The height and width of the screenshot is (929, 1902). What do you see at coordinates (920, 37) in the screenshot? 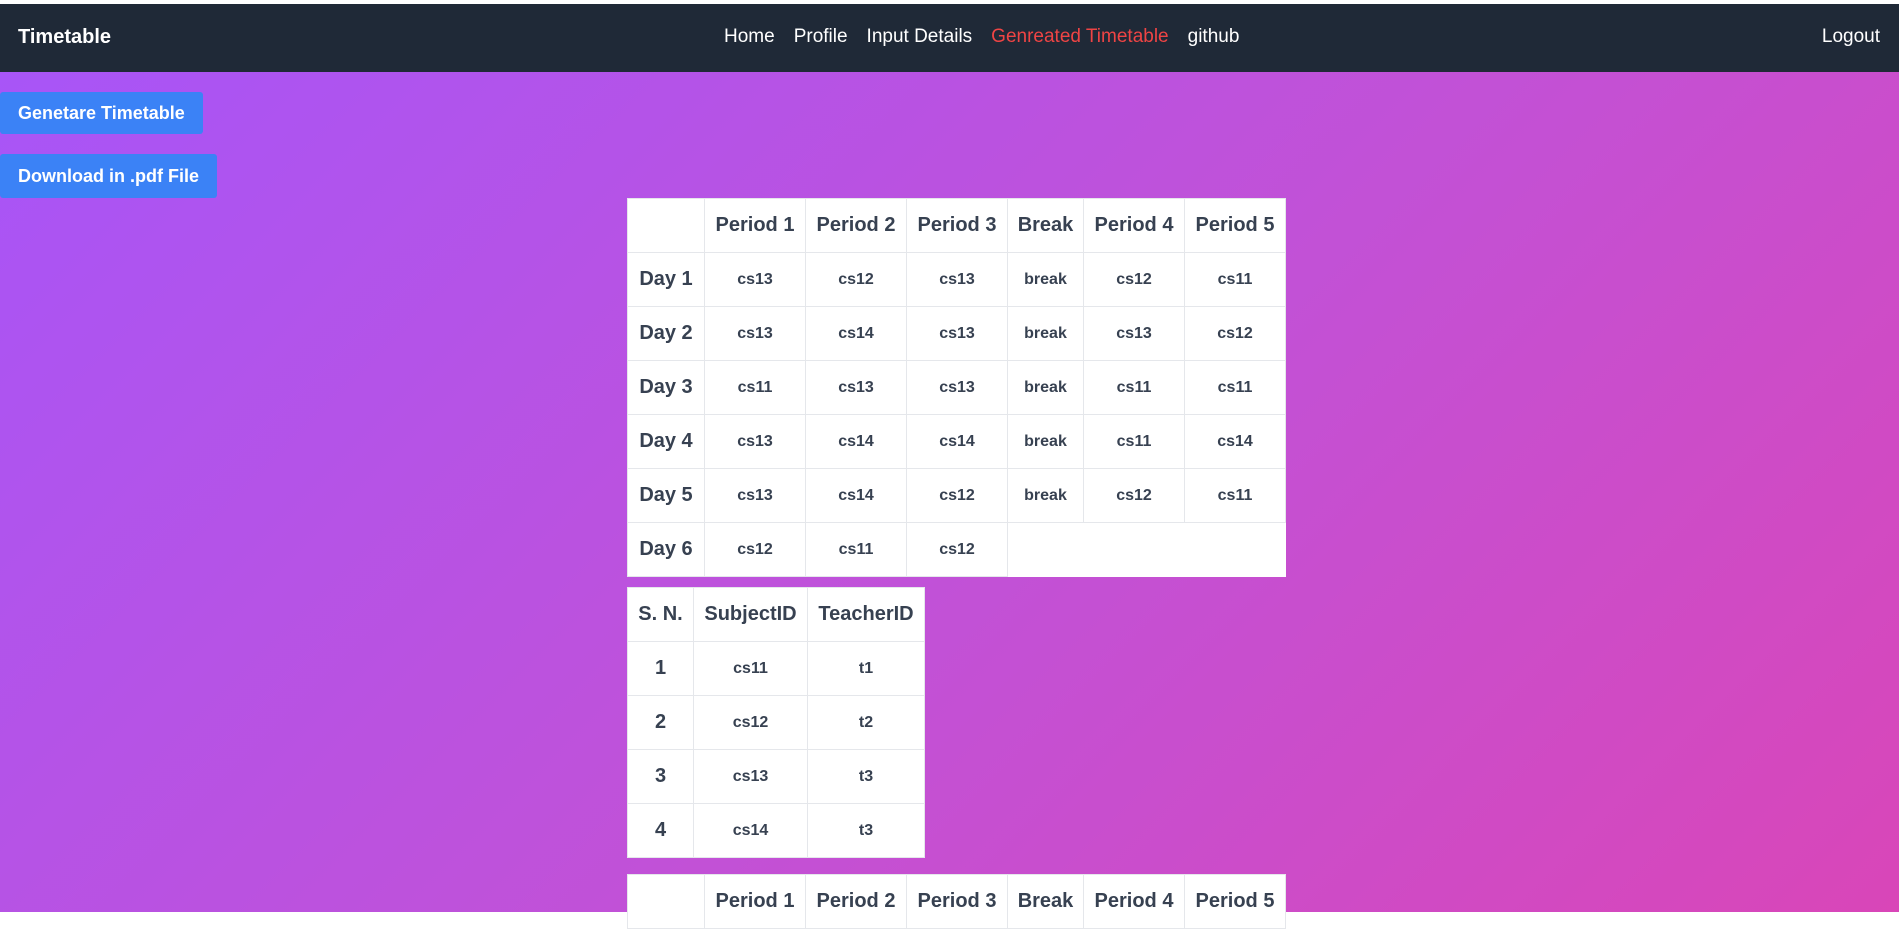
I see `nav-link-input-details: Input Details` at bounding box center [920, 37].